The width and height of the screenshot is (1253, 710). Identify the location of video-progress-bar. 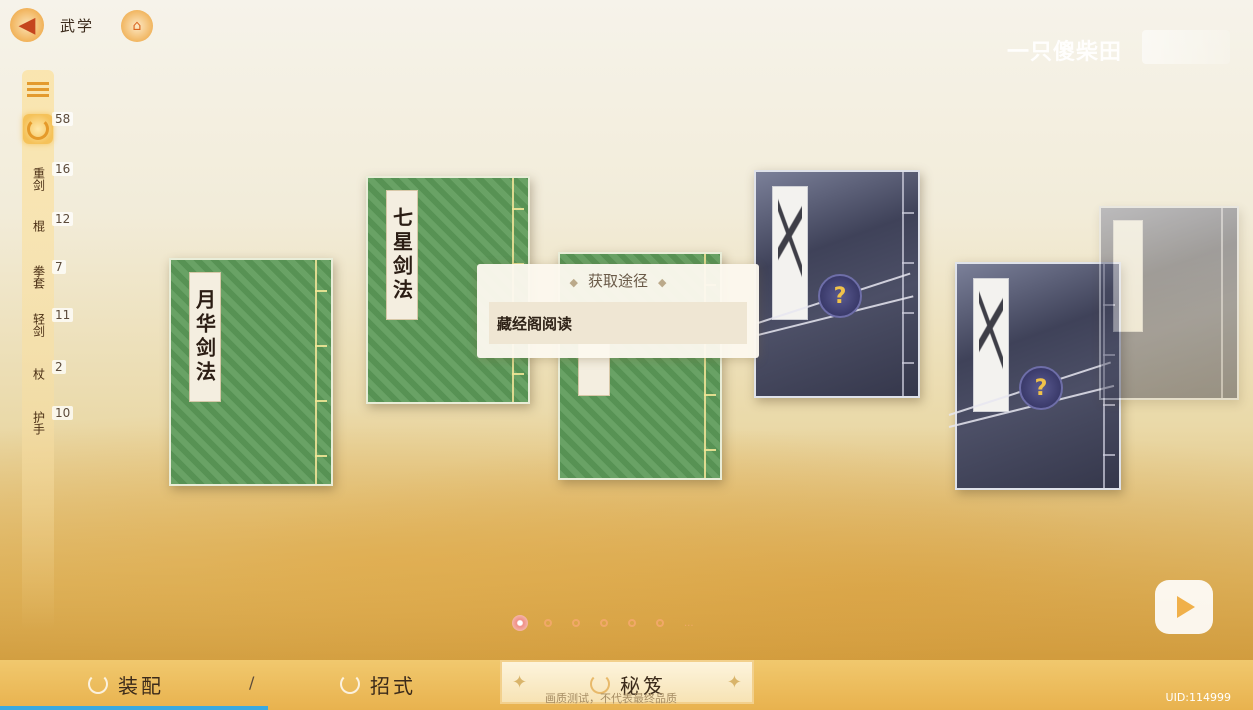
(134, 708).